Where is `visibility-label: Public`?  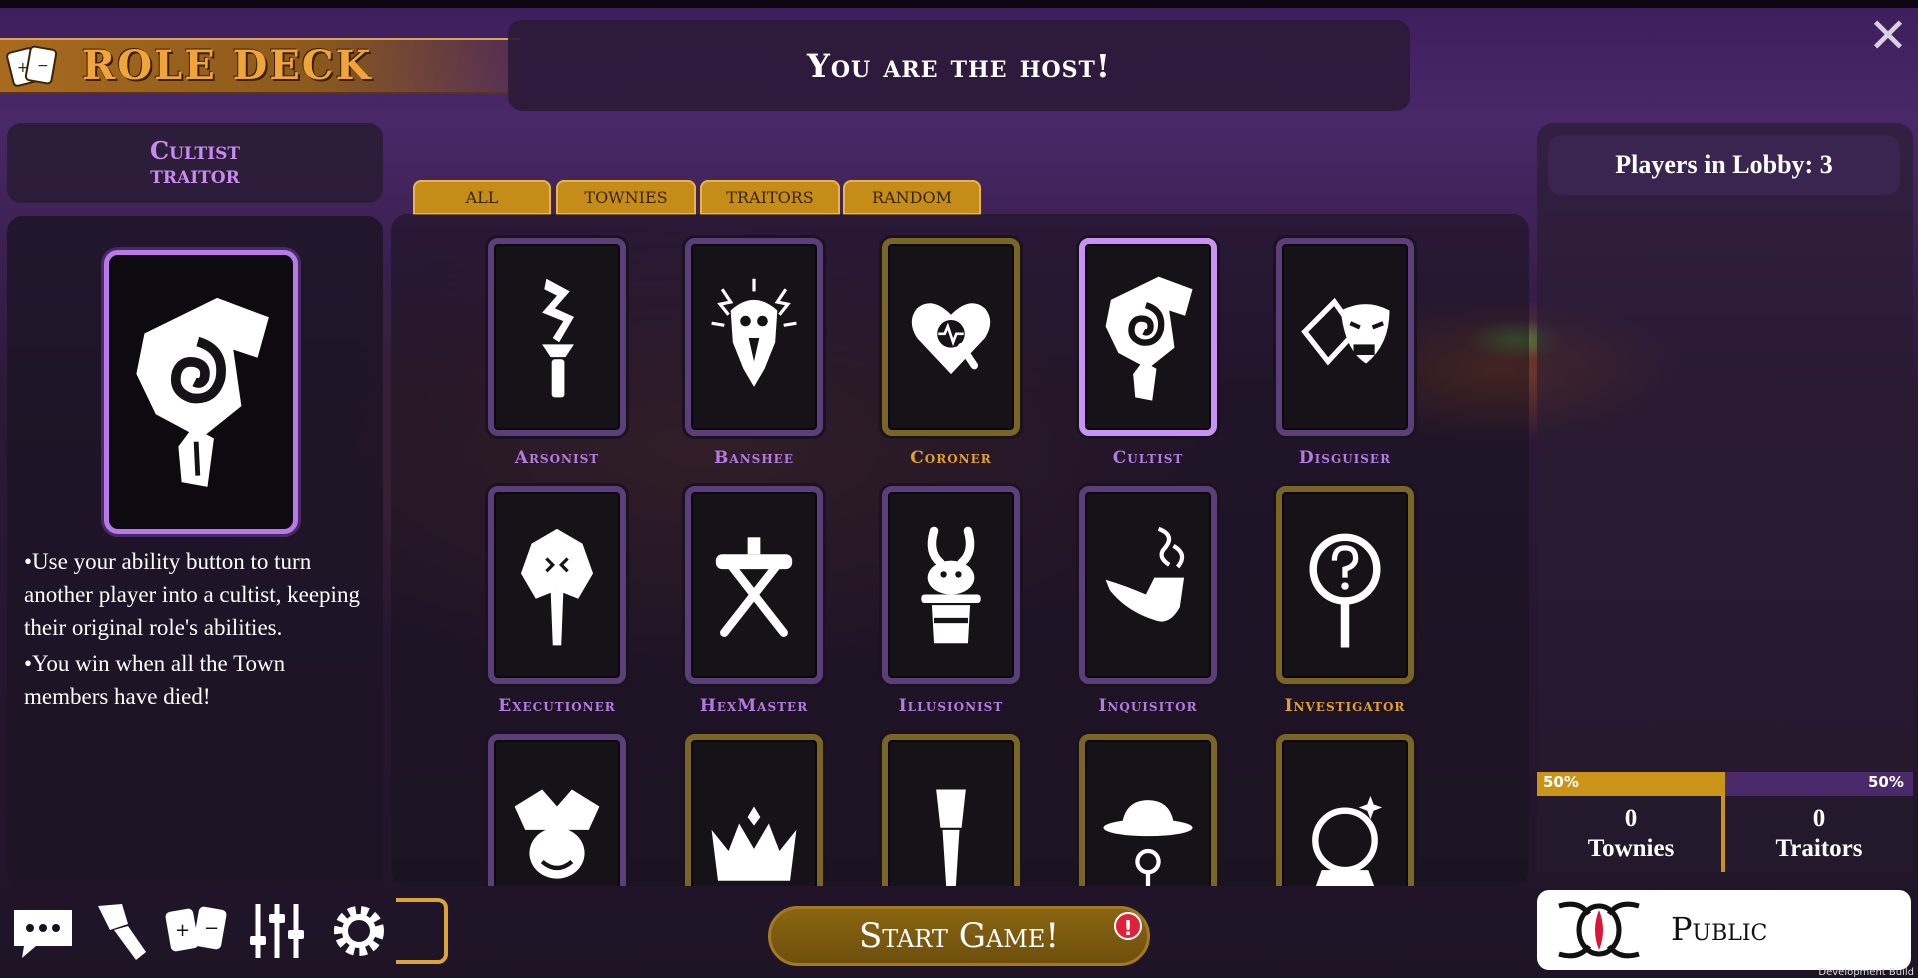 visibility-label: Public is located at coordinates (1719, 929).